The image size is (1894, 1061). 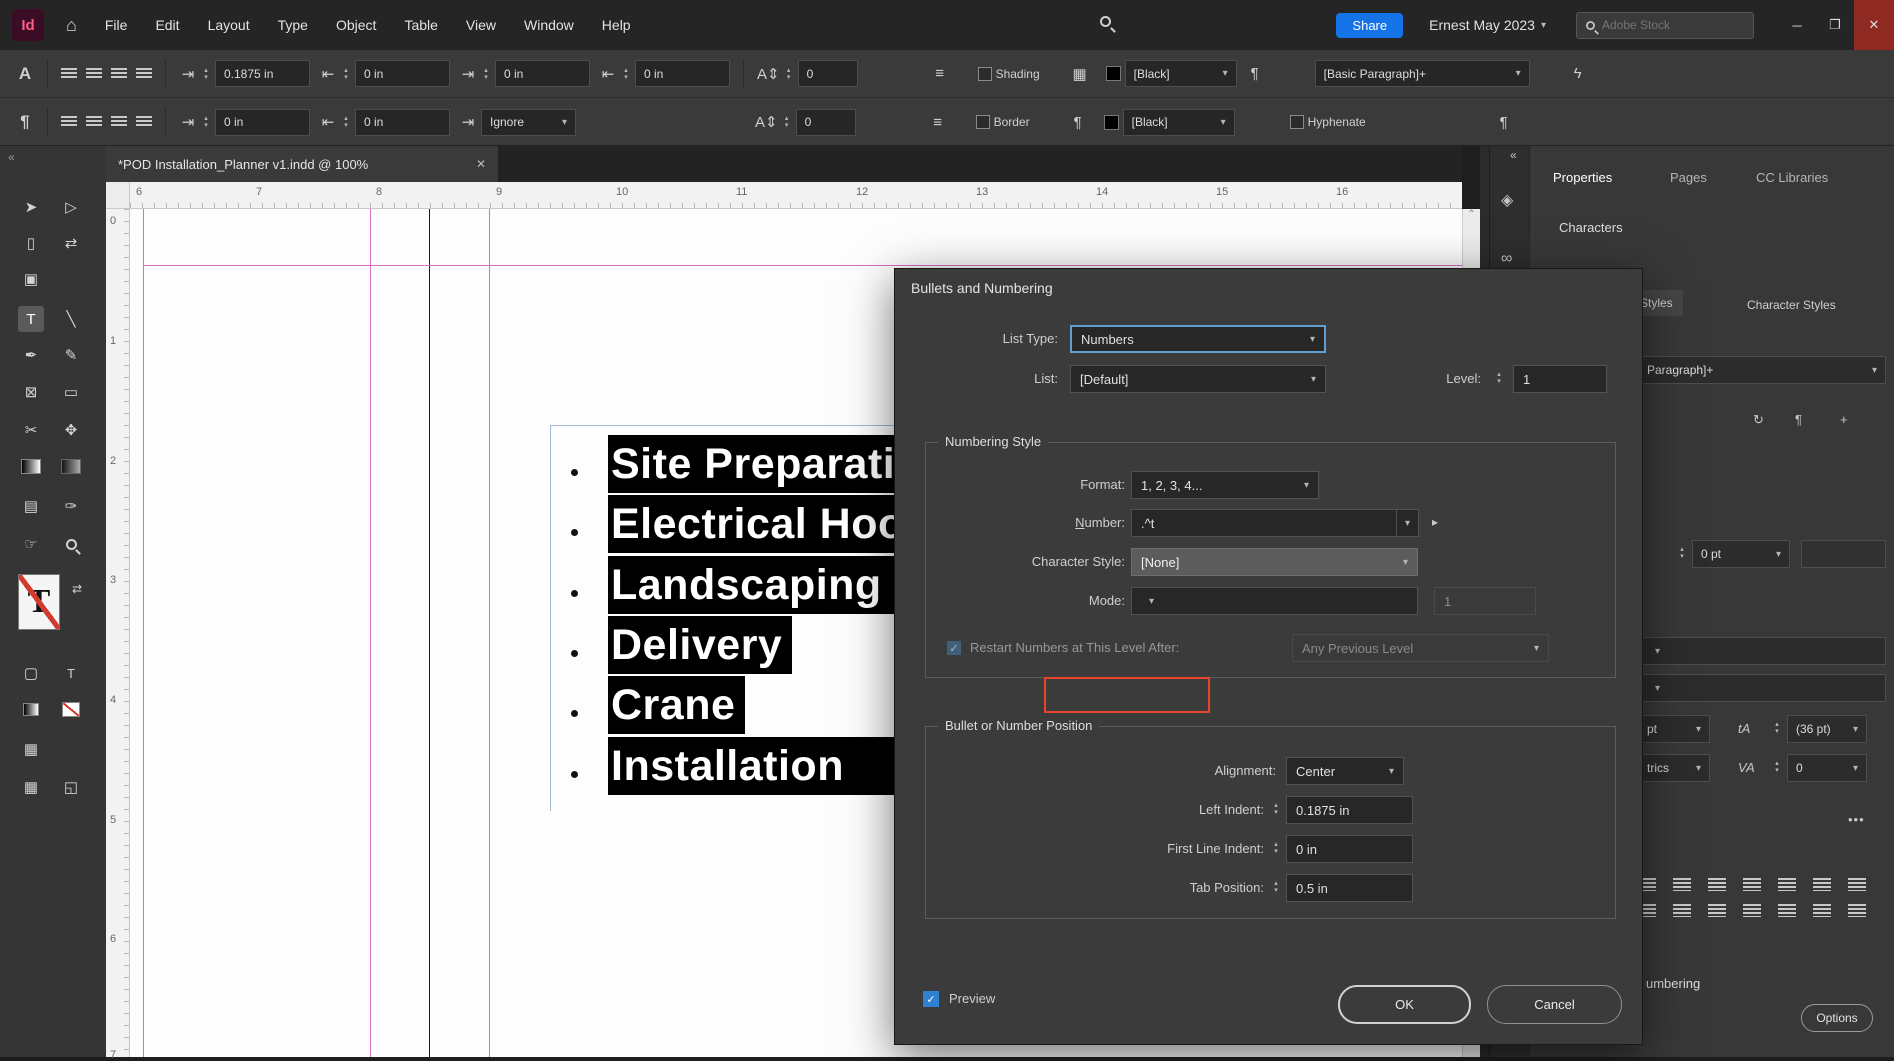 What do you see at coordinates (1274, 601) in the screenshot?
I see `mode-dropdown` at bounding box center [1274, 601].